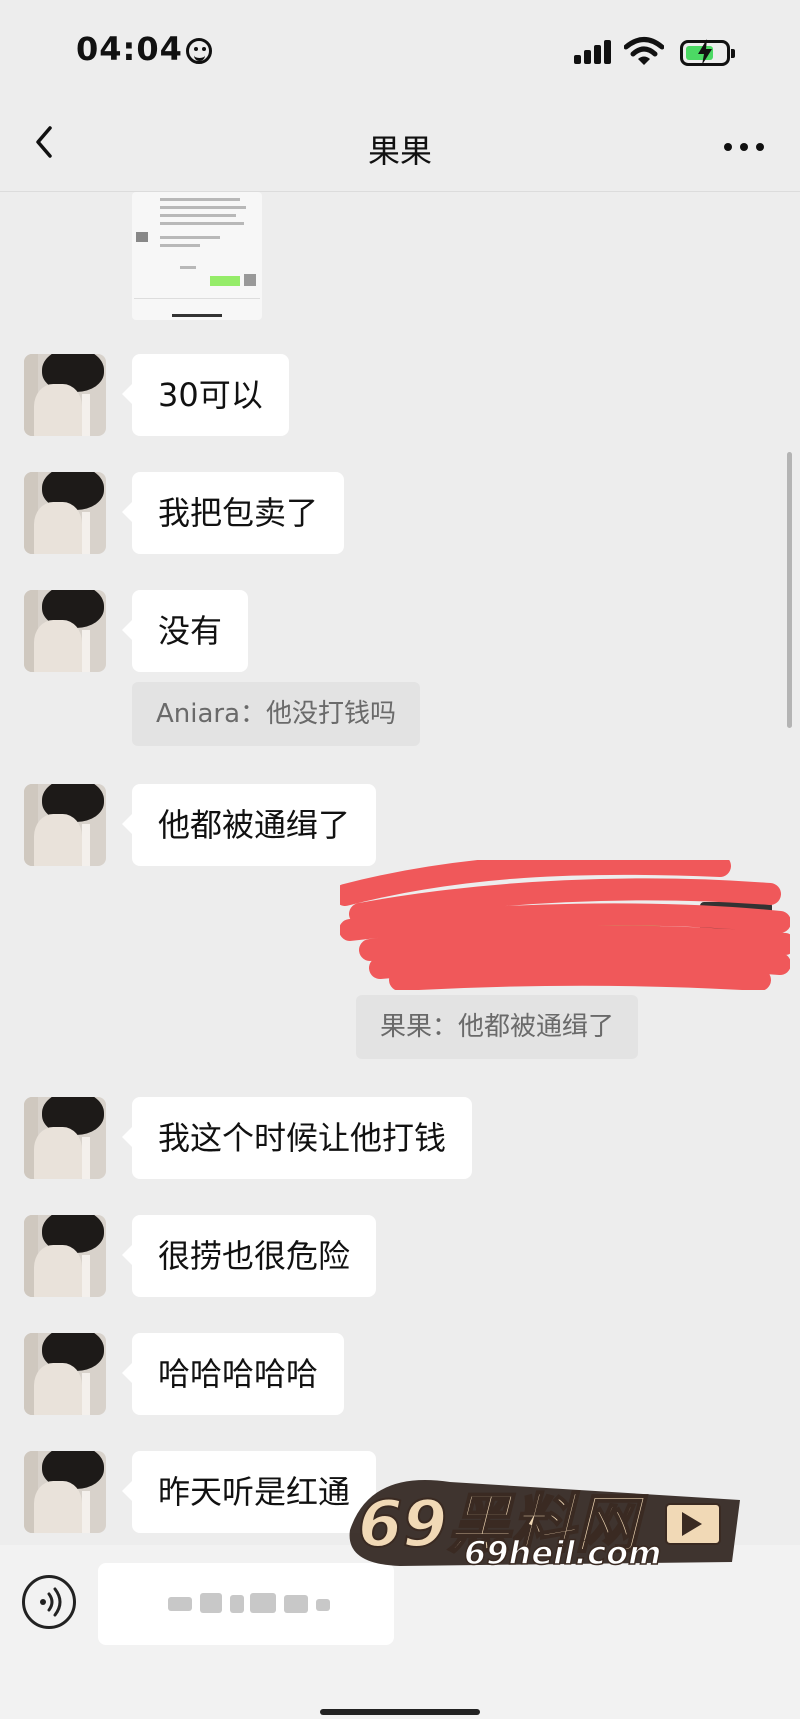 The width and height of the screenshot is (800, 1719). What do you see at coordinates (497, 1027) in the screenshot?
I see `quoted-message: 果果：他都被通缉了` at bounding box center [497, 1027].